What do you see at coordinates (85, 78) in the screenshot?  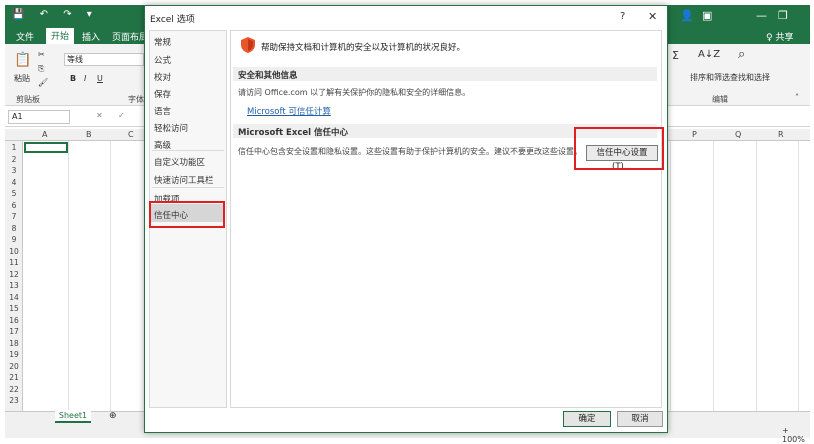 I see `italic-button: I` at bounding box center [85, 78].